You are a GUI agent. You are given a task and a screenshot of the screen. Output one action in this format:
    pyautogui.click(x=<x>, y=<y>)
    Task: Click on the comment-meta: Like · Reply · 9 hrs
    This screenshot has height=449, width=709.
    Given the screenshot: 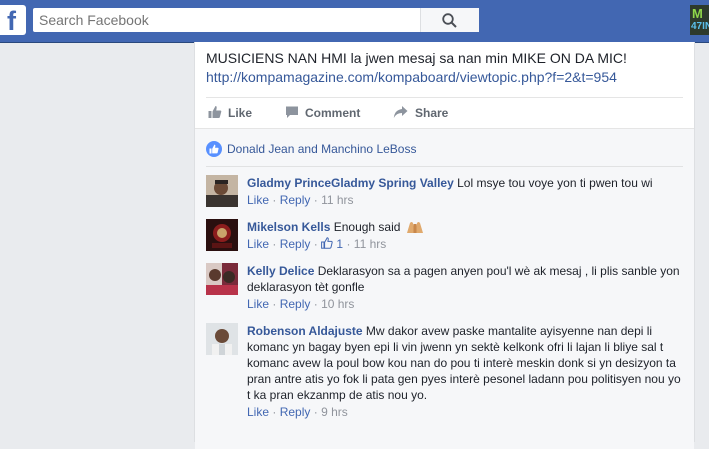 What is the action you would take?
    pyautogui.click(x=297, y=412)
    